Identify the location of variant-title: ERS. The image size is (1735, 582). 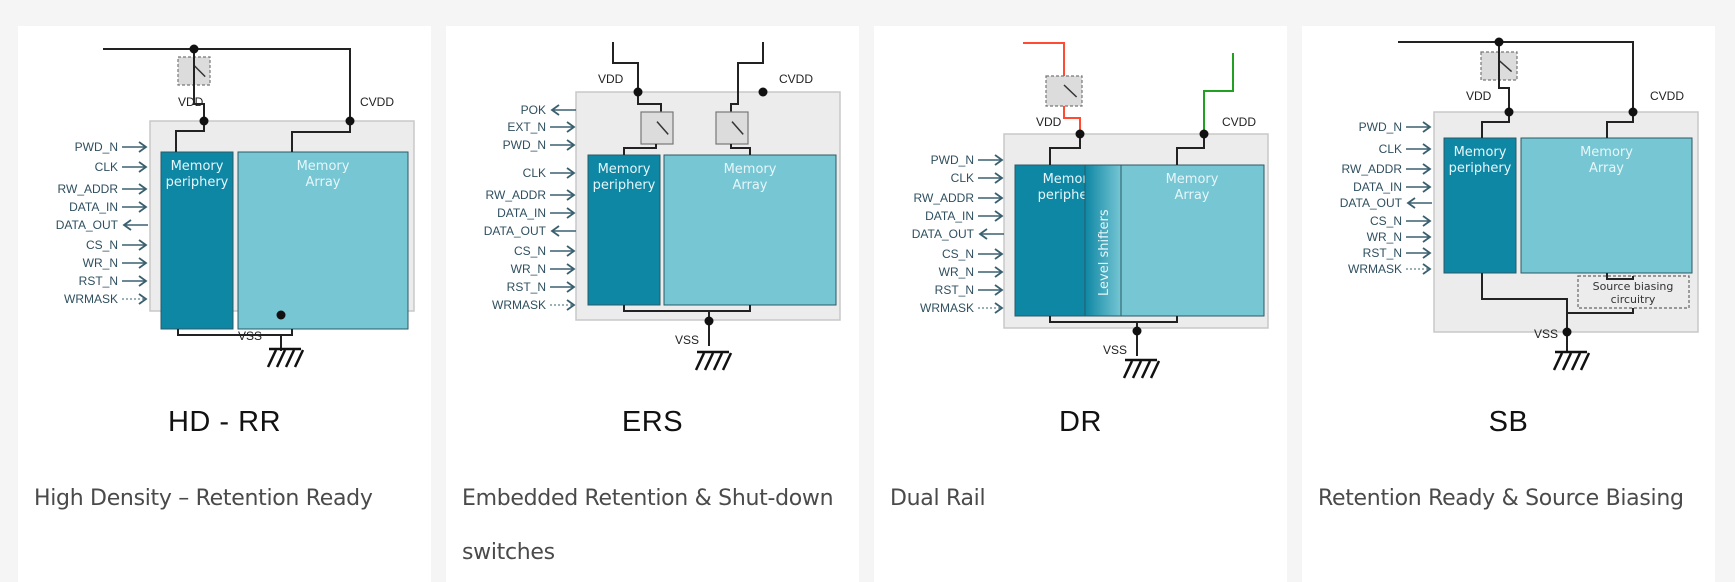
(652, 422).